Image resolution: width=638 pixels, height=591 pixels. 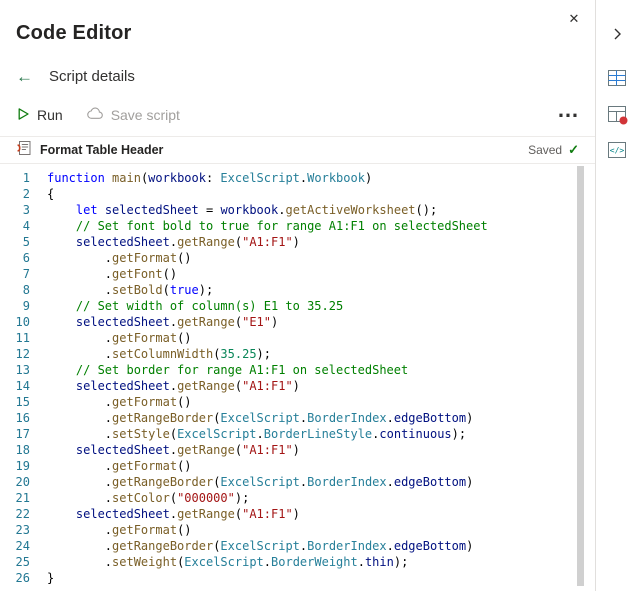 What do you see at coordinates (297, 498) in the screenshot?
I see `code-line: 21 .setColor("000000");` at bounding box center [297, 498].